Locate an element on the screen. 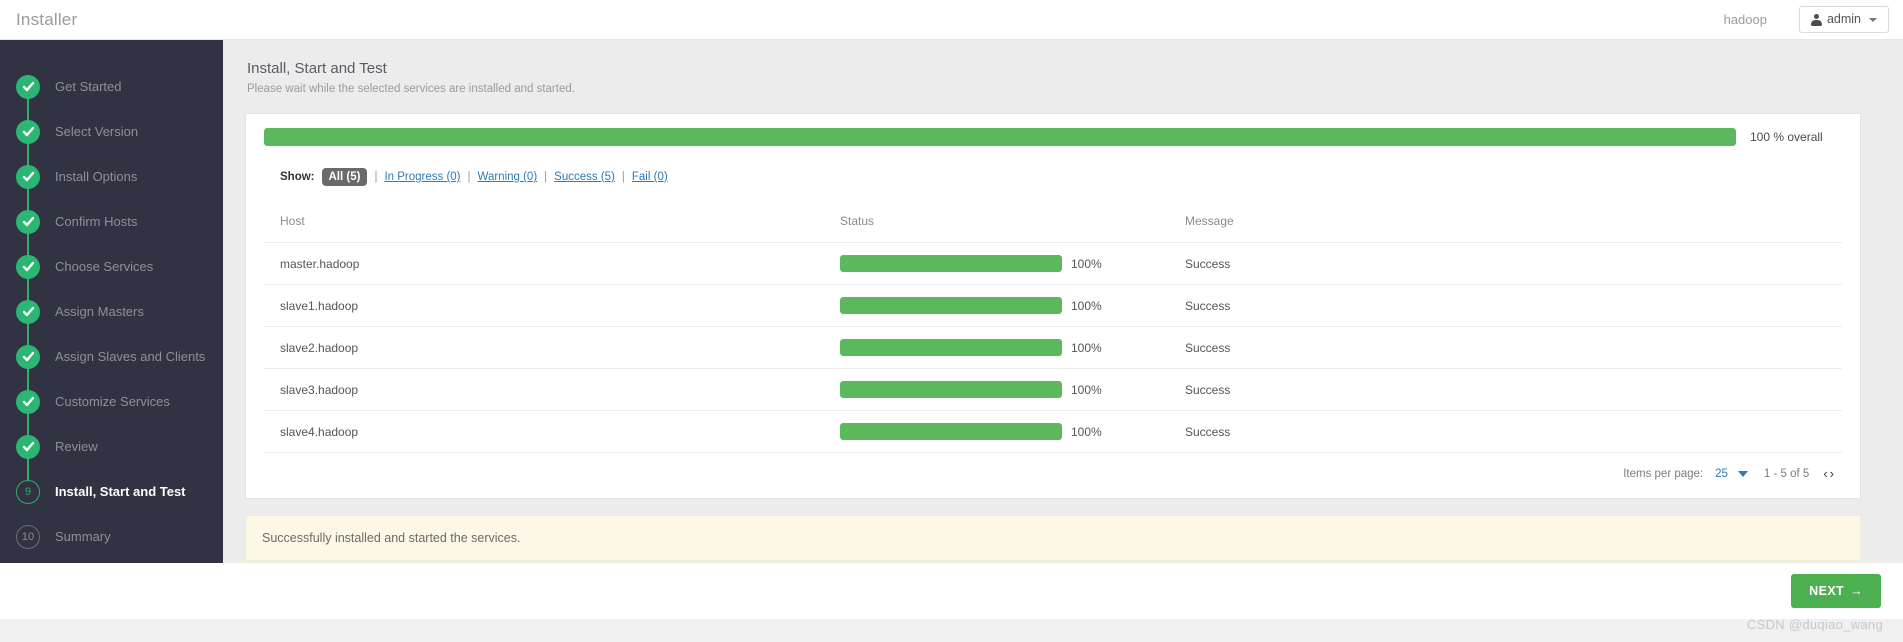 This screenshot has height=642, width=1903. app-title: Installer is located at coordinates (47, 19).